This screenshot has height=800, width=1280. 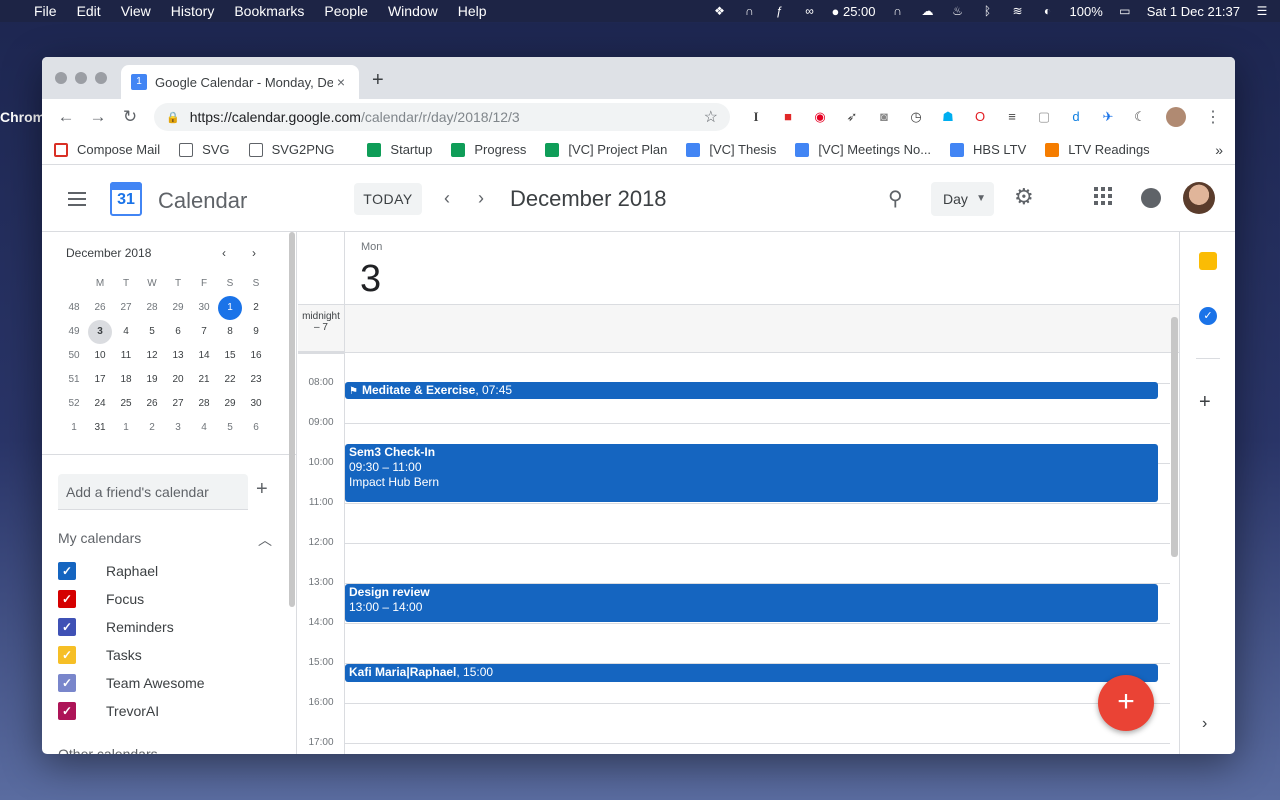 I want to click on mini-prev-month-icon: ‹, so click(x=224, y=253).